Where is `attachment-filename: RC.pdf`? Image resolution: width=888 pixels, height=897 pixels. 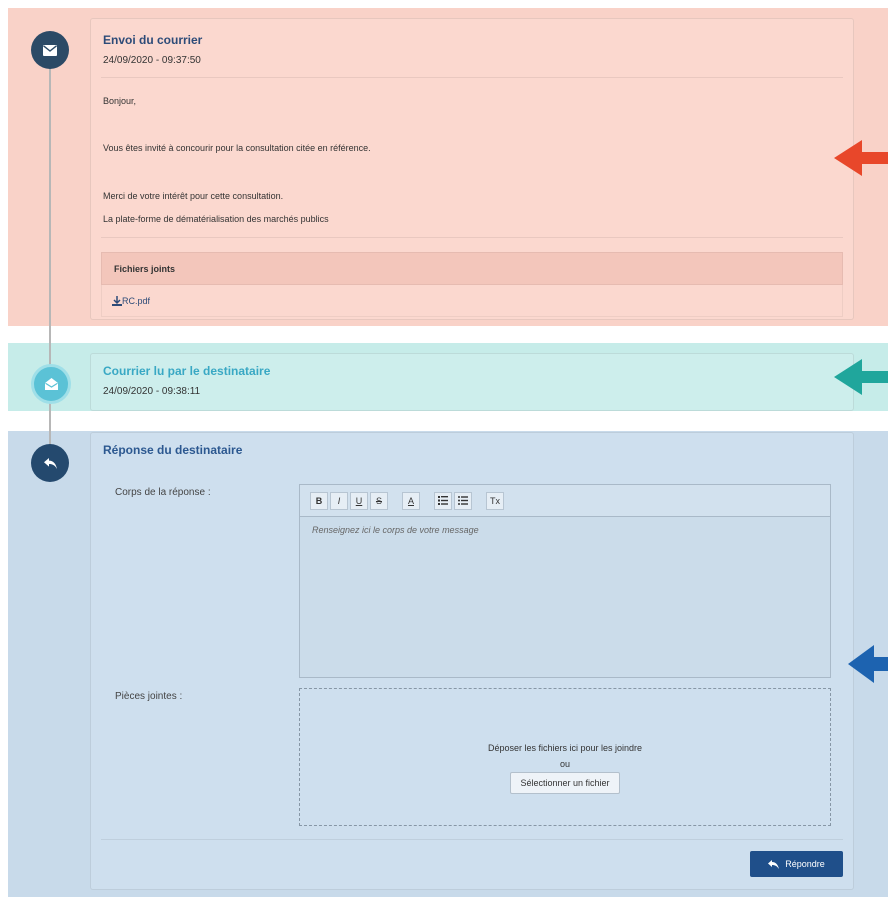 attachment-filename: RC.pdf is located at coordinates (136, 301).